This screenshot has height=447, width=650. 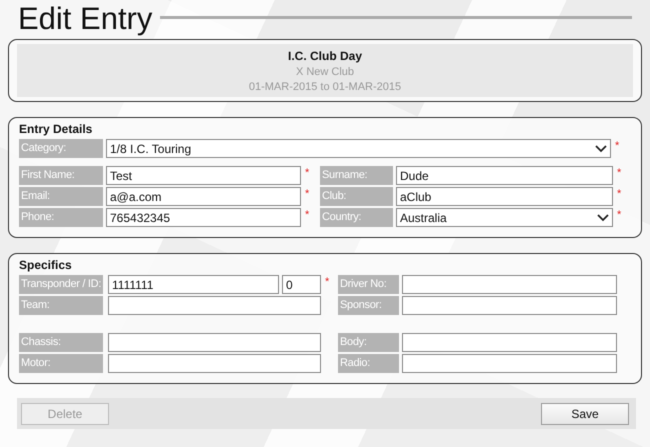 I want to click on section-heading: Specifics, so click(x=46, y=265).